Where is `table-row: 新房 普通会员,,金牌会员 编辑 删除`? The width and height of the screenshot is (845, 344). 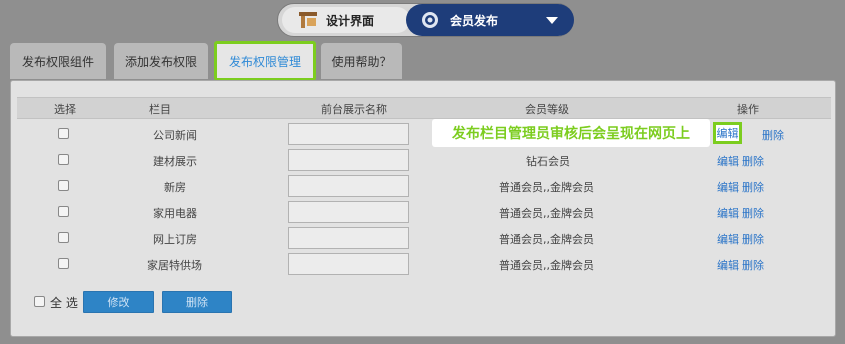 table-row: 新房 普通会员,,金牌会员 编辑 删除 is located at coordinates (424, 186).